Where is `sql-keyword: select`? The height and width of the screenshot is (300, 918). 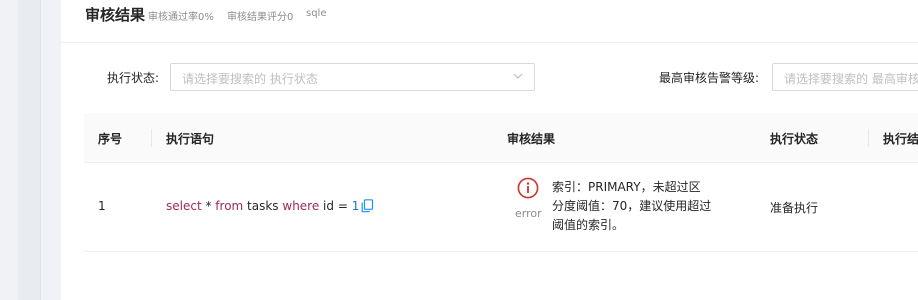
sql-keyword: select is located at coordinates (184, 206).